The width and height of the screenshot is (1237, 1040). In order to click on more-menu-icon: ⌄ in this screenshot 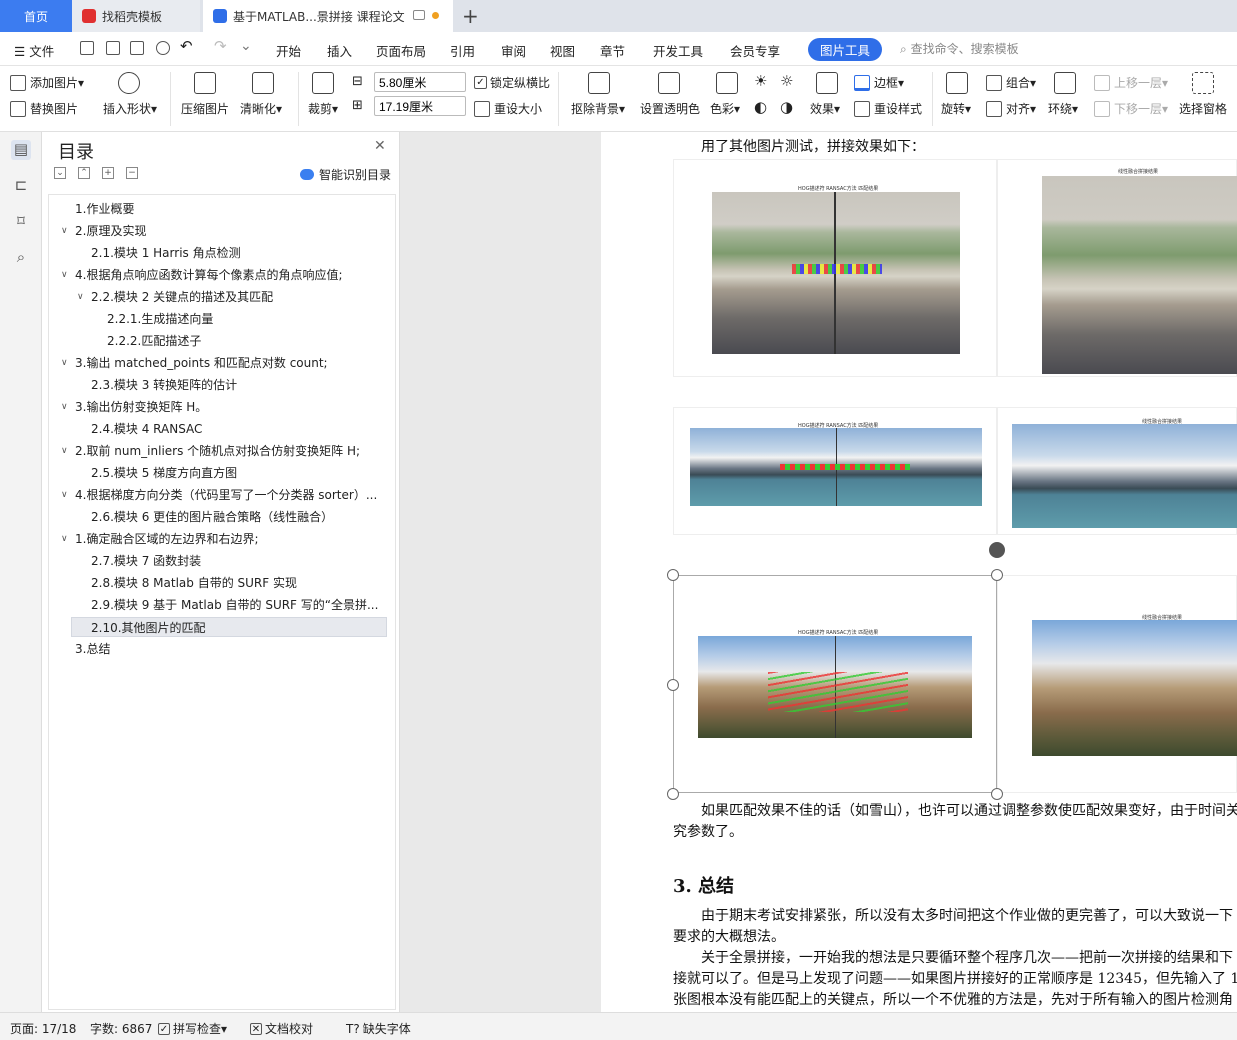, I will do `click(246, 46)`.